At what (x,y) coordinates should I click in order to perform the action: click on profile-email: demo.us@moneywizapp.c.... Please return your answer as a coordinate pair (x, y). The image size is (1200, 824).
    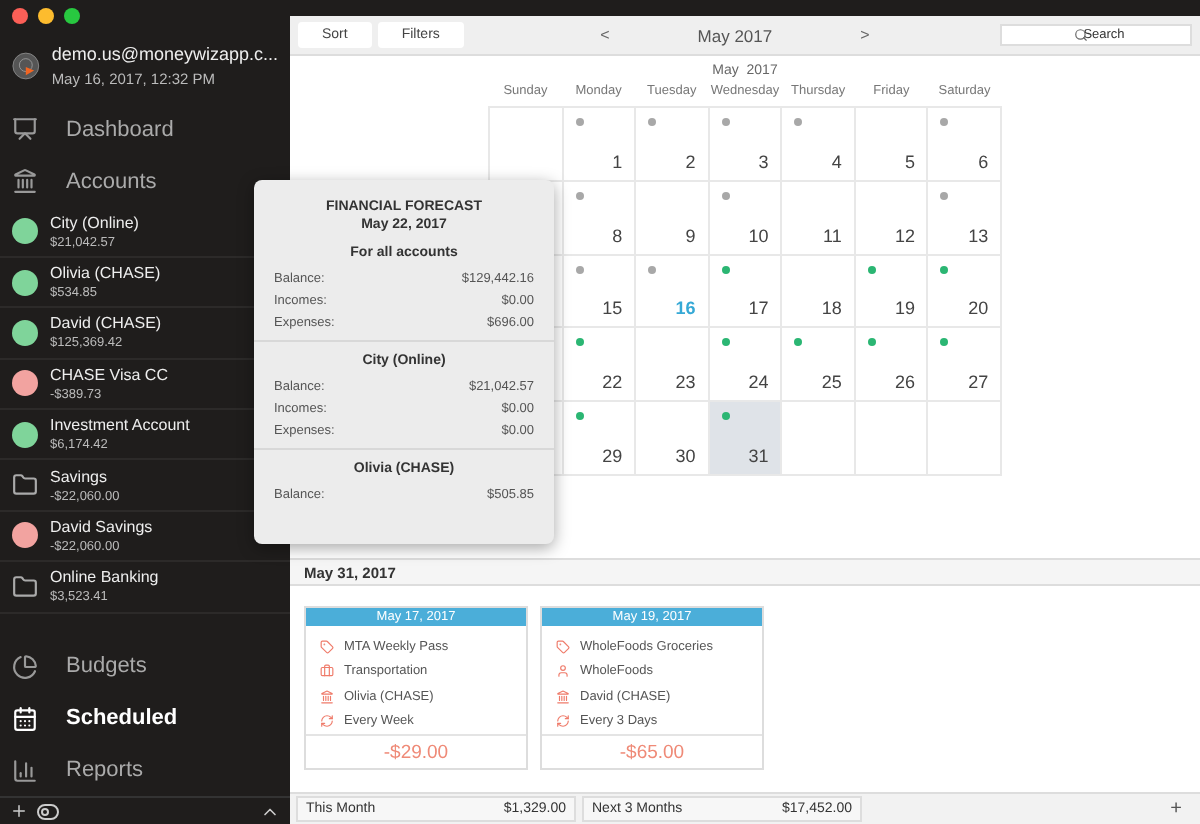
    Looking at the image, I should click on (164, 53).